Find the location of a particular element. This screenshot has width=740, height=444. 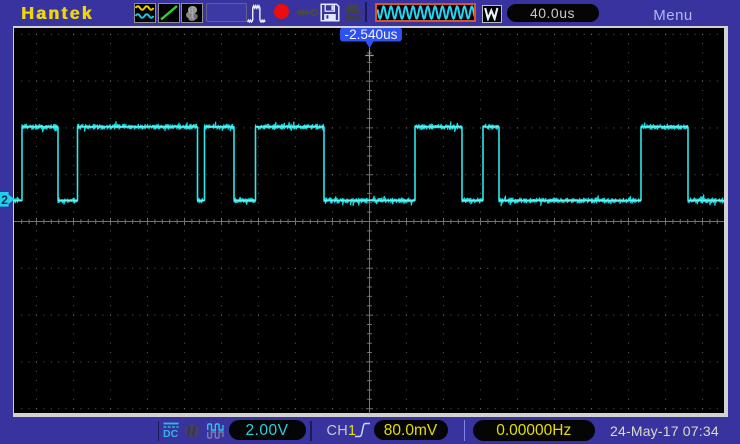

svg-text: 2 is located at coordinates (4, 199).